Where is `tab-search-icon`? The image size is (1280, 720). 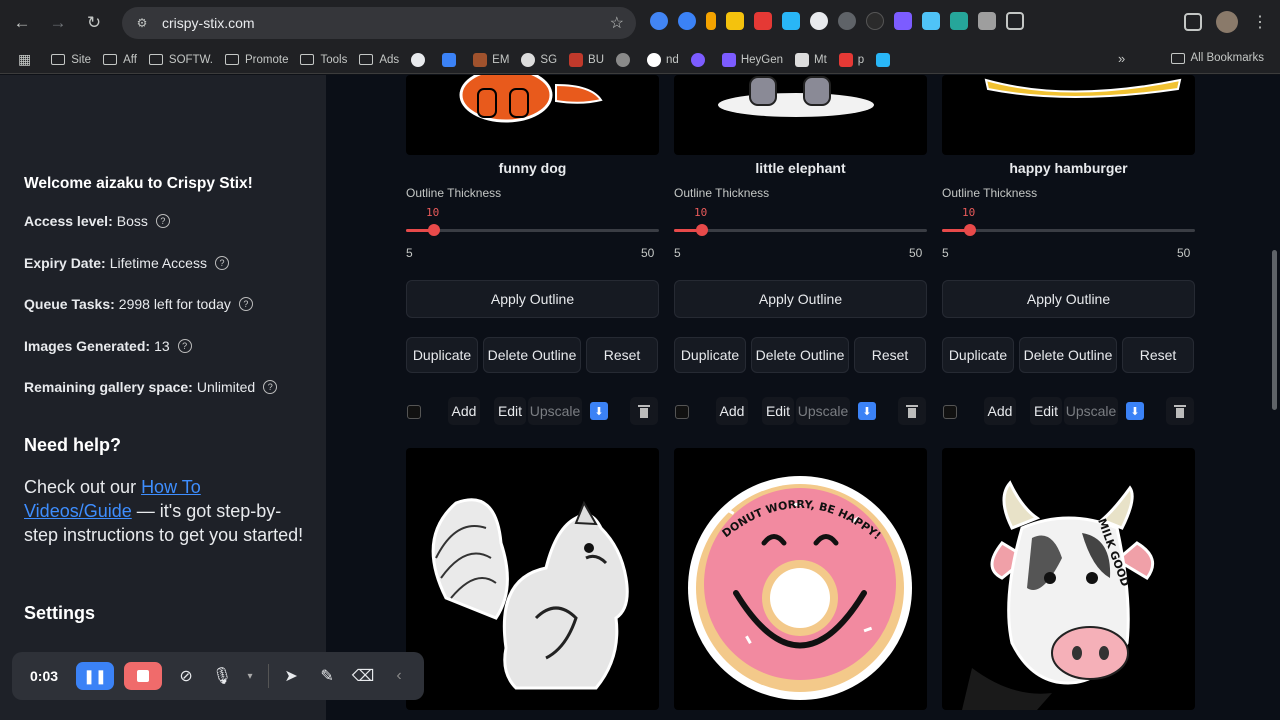 tab-search-icon is located at coordinates (1193, 22).